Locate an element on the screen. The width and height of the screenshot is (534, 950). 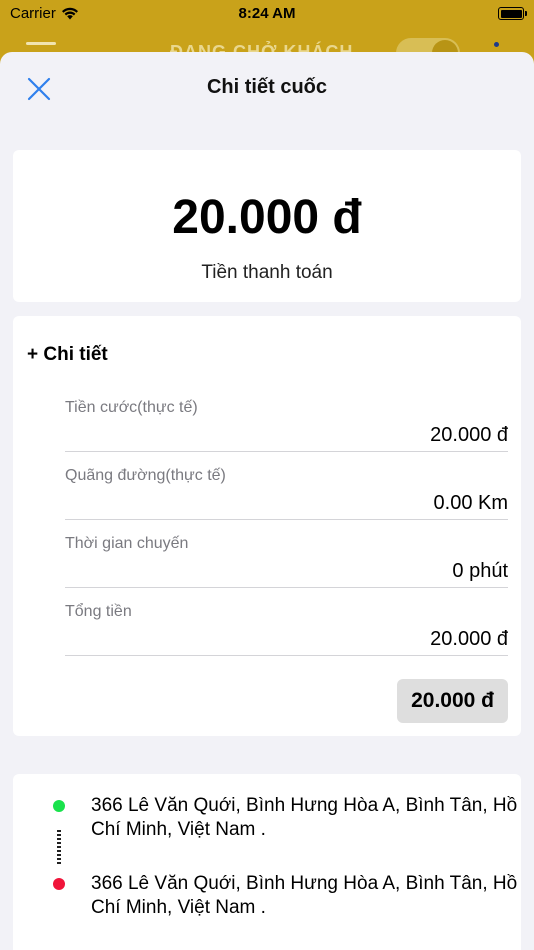
payment-caption: Tiền thanh toán is located at coordinates (267, 272).